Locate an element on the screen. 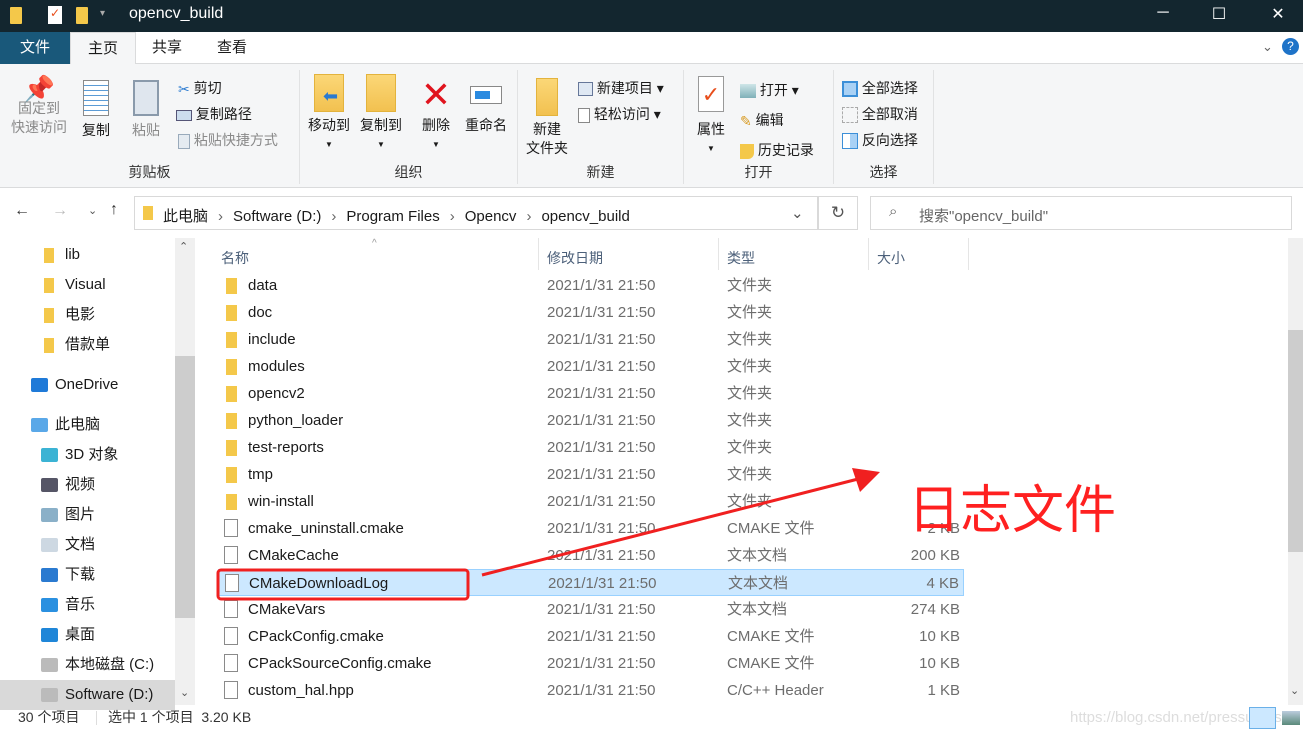  highlight-box is located at coordinates (343, 584).